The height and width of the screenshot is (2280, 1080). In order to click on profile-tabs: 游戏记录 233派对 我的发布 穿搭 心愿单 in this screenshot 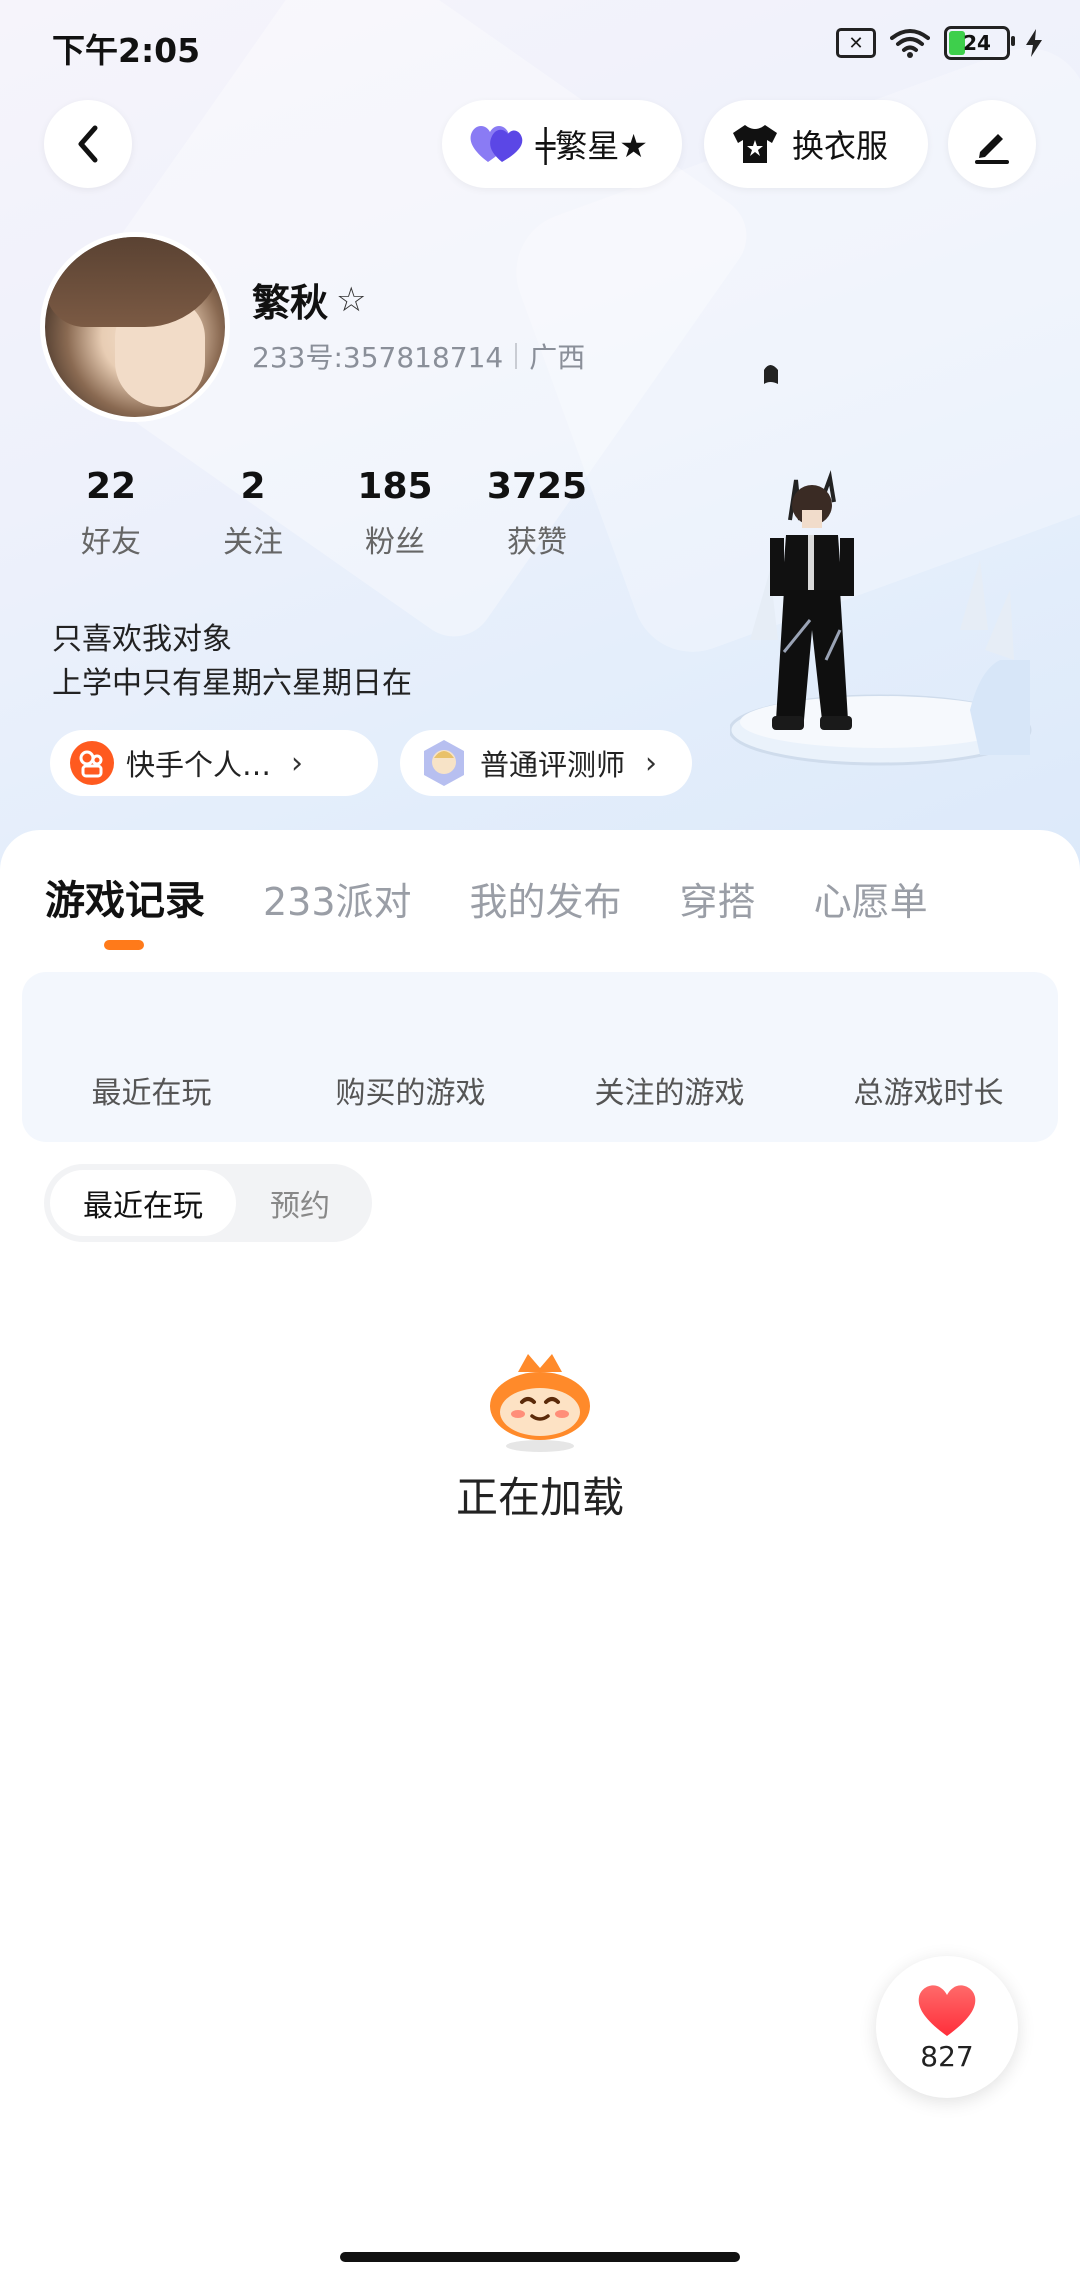, I will do `click(486, 897)`.